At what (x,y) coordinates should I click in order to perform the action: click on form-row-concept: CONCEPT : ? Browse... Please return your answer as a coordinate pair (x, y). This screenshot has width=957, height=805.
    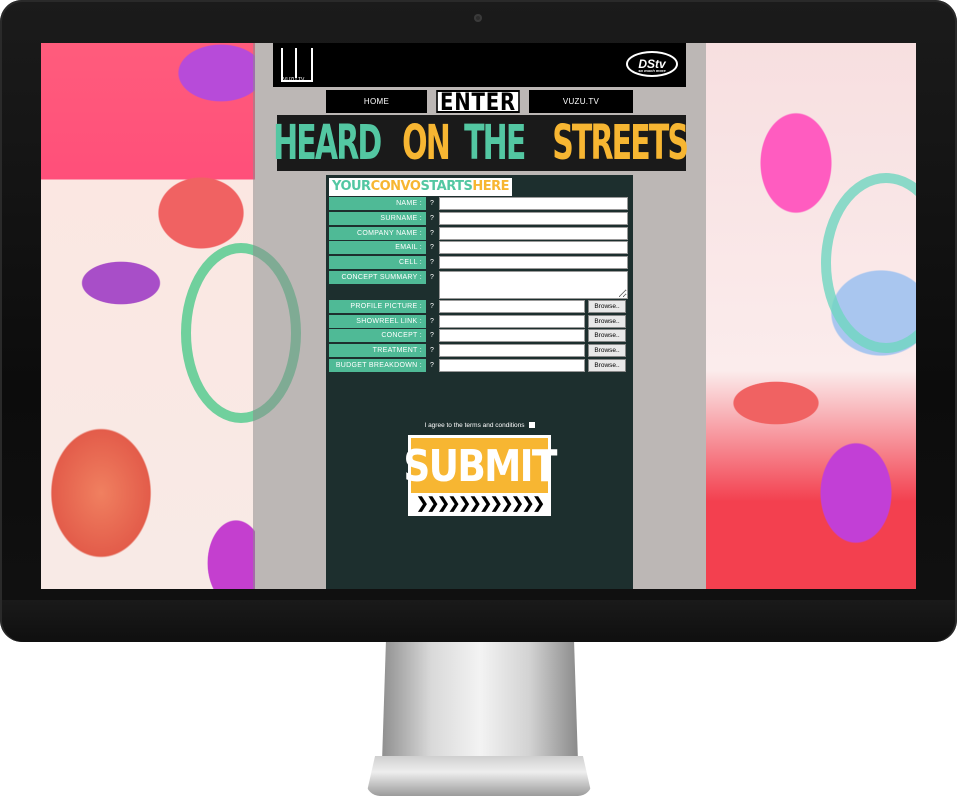
    Looking at the image, I should click on (477, 335).